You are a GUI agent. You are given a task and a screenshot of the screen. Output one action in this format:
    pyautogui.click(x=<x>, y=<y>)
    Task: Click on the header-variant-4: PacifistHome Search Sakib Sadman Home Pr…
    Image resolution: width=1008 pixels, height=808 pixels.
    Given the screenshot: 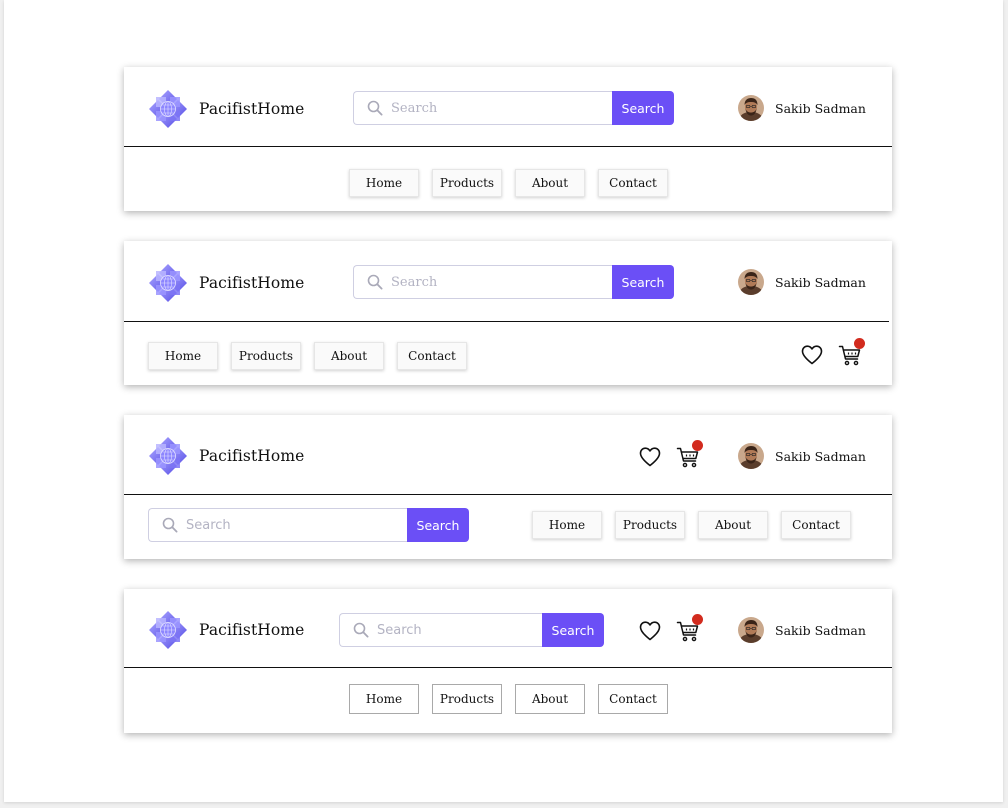 What is the action you would take?
    pyautogui.click(x=508, y=661)
    